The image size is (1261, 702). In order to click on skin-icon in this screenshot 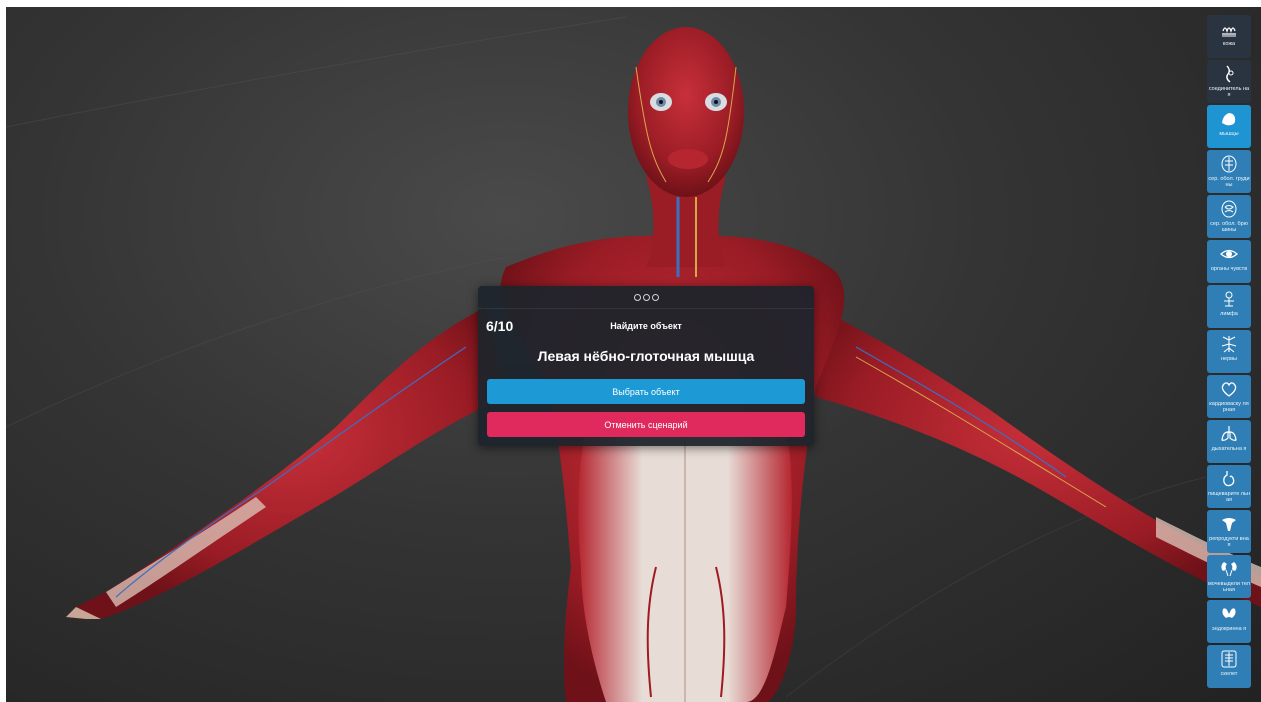, I will do `click(1229, 32)`.